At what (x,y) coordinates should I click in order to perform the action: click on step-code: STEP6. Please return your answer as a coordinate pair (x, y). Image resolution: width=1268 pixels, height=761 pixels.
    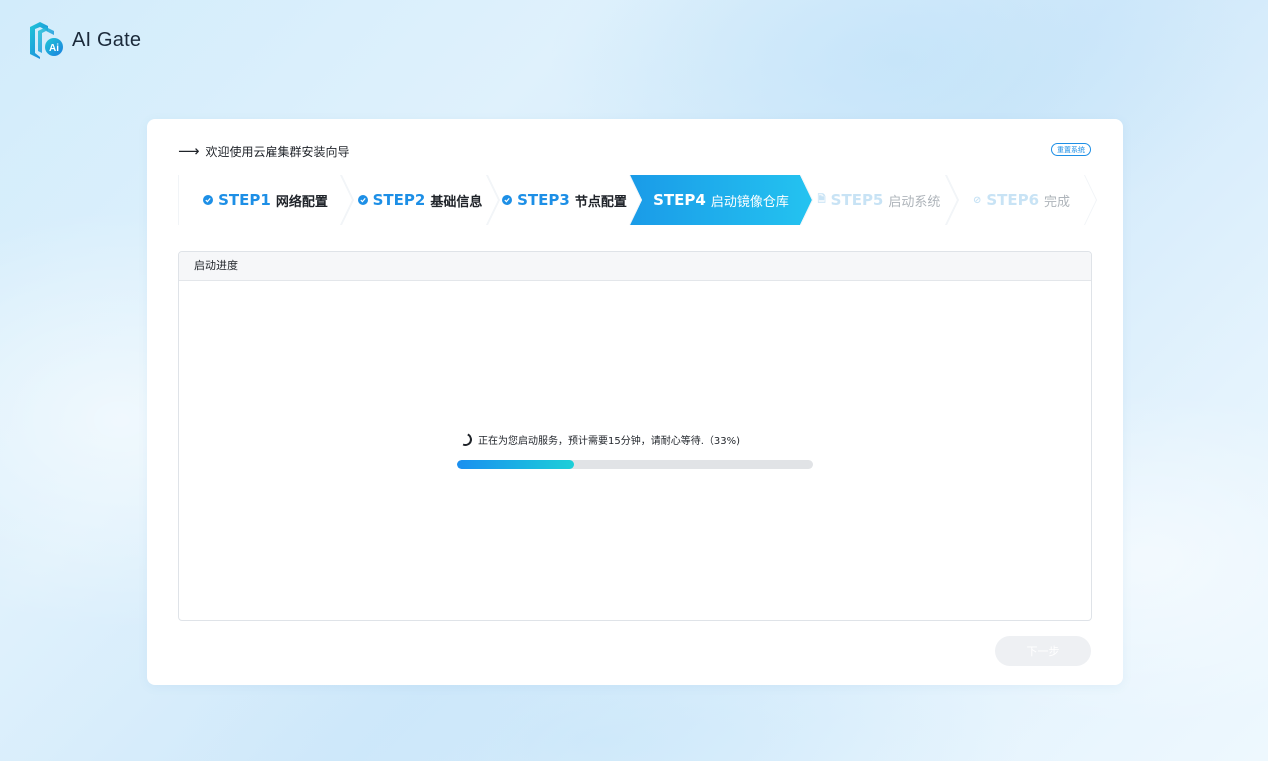
    Looking at the image, I should click on (1013, 200).